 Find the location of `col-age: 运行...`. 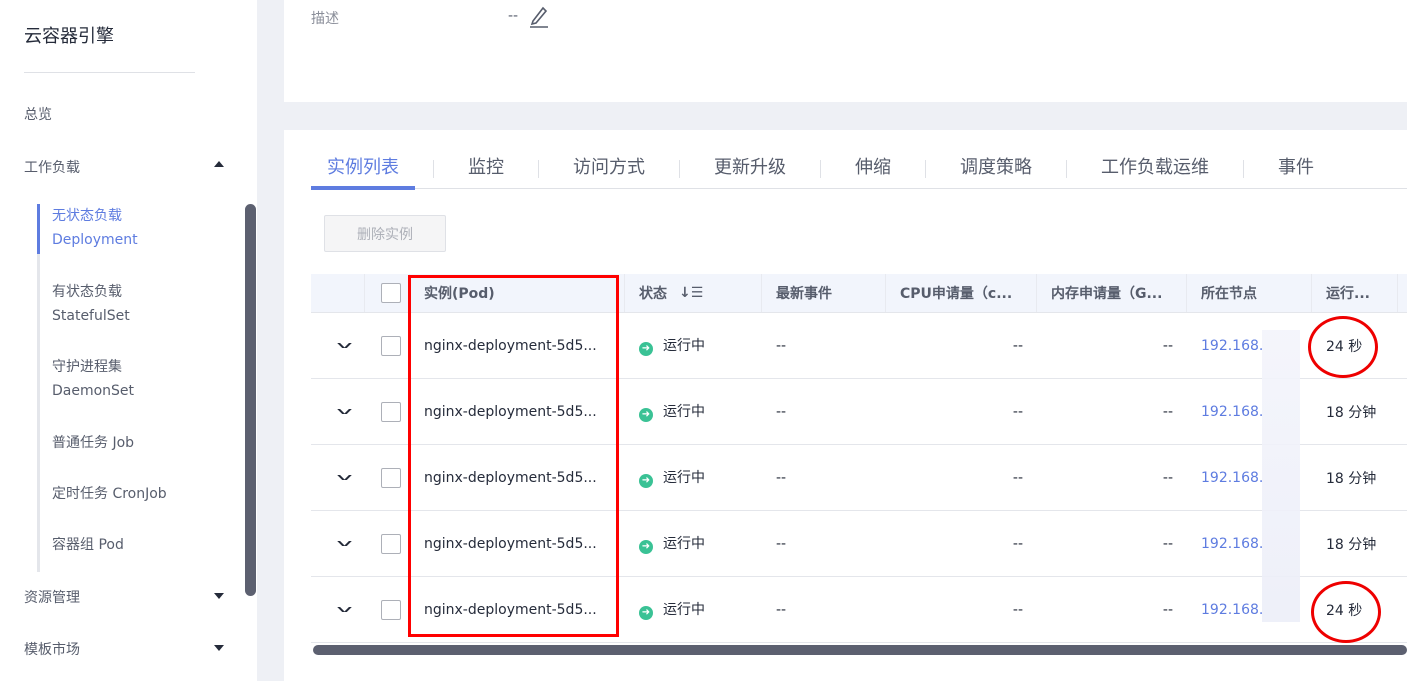

col-age: 运行... is located at coordinates (1355, 293).